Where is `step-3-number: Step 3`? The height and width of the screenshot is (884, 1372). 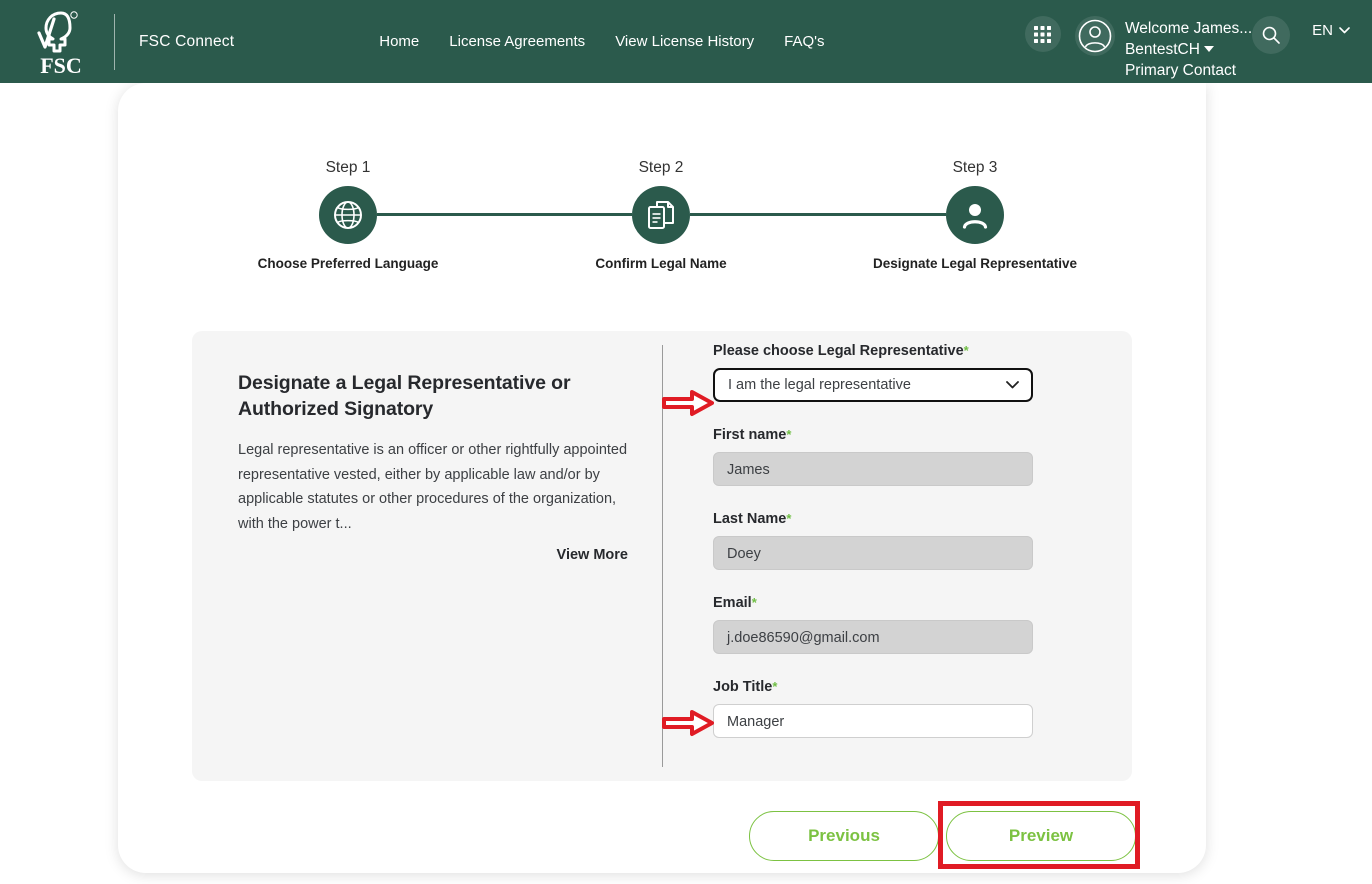 step-3-number: Step 3 is located at coordinates (975, 167).